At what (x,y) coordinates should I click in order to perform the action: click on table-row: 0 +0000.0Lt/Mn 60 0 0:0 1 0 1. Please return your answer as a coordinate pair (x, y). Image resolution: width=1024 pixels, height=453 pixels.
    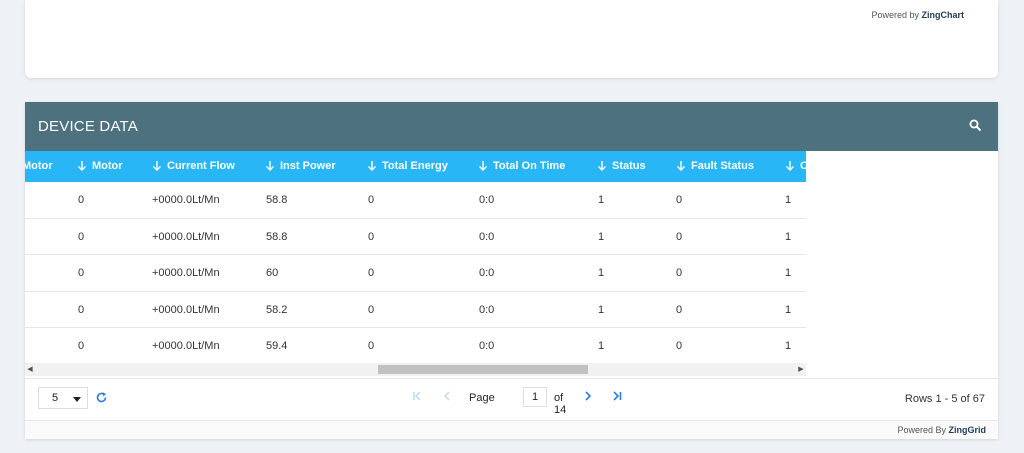
    Looking at the image, I should click on (415, 273).